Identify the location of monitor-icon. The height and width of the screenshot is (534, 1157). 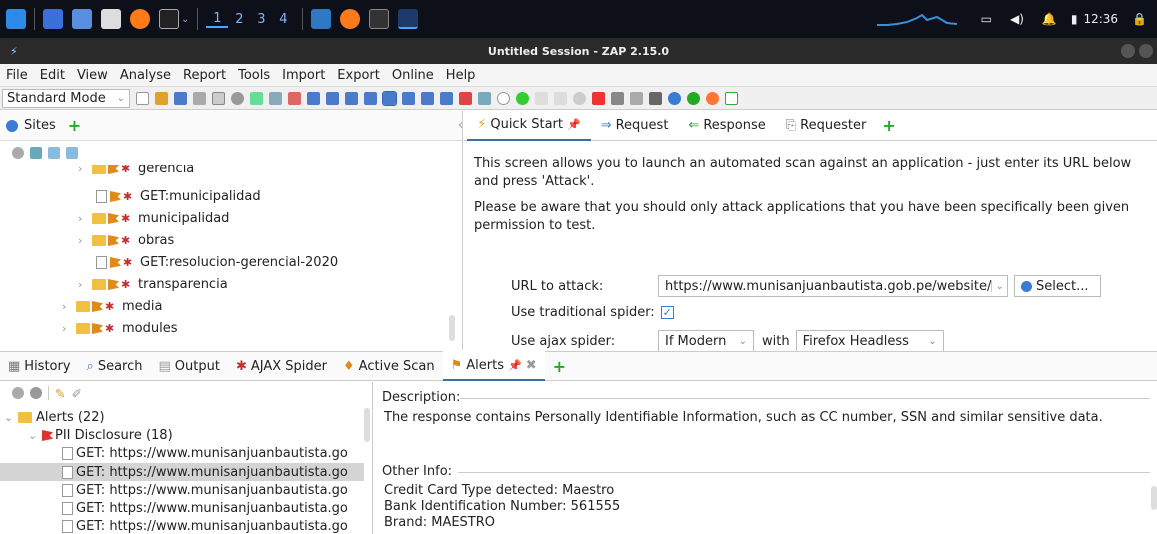
(655, 98).